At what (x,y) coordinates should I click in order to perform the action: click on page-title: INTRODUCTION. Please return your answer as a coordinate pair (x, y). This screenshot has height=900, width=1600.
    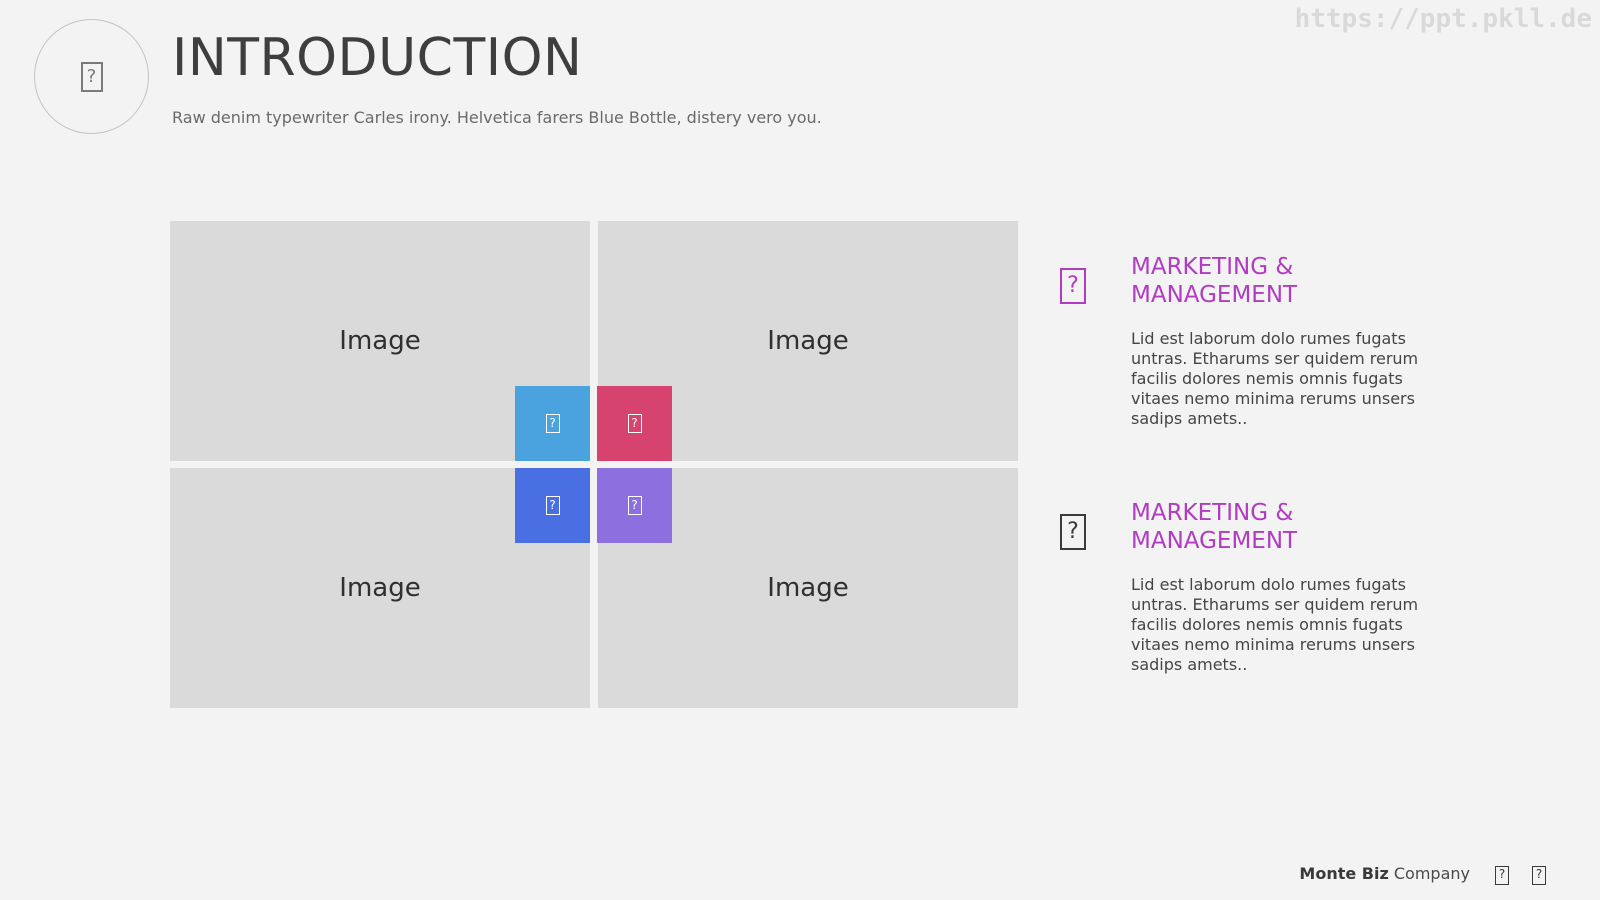
    Looking at the image, I should click on (377, 58).